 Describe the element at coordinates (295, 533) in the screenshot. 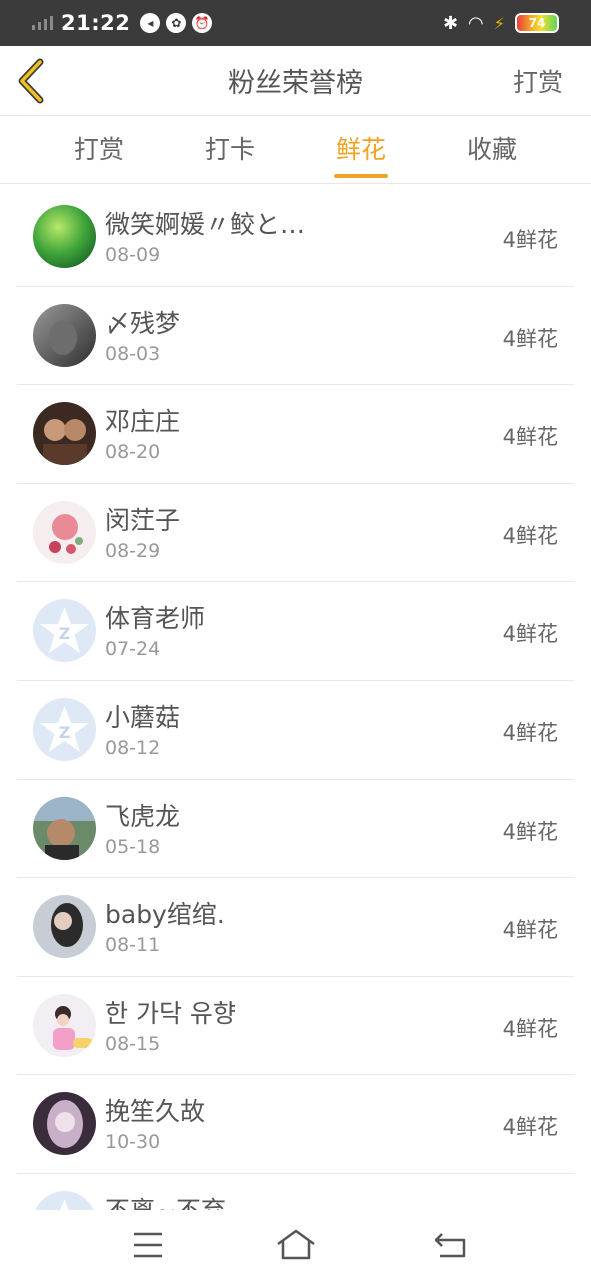

I see `list-item: 闵茳子 08-29 4鲜花` at that location.